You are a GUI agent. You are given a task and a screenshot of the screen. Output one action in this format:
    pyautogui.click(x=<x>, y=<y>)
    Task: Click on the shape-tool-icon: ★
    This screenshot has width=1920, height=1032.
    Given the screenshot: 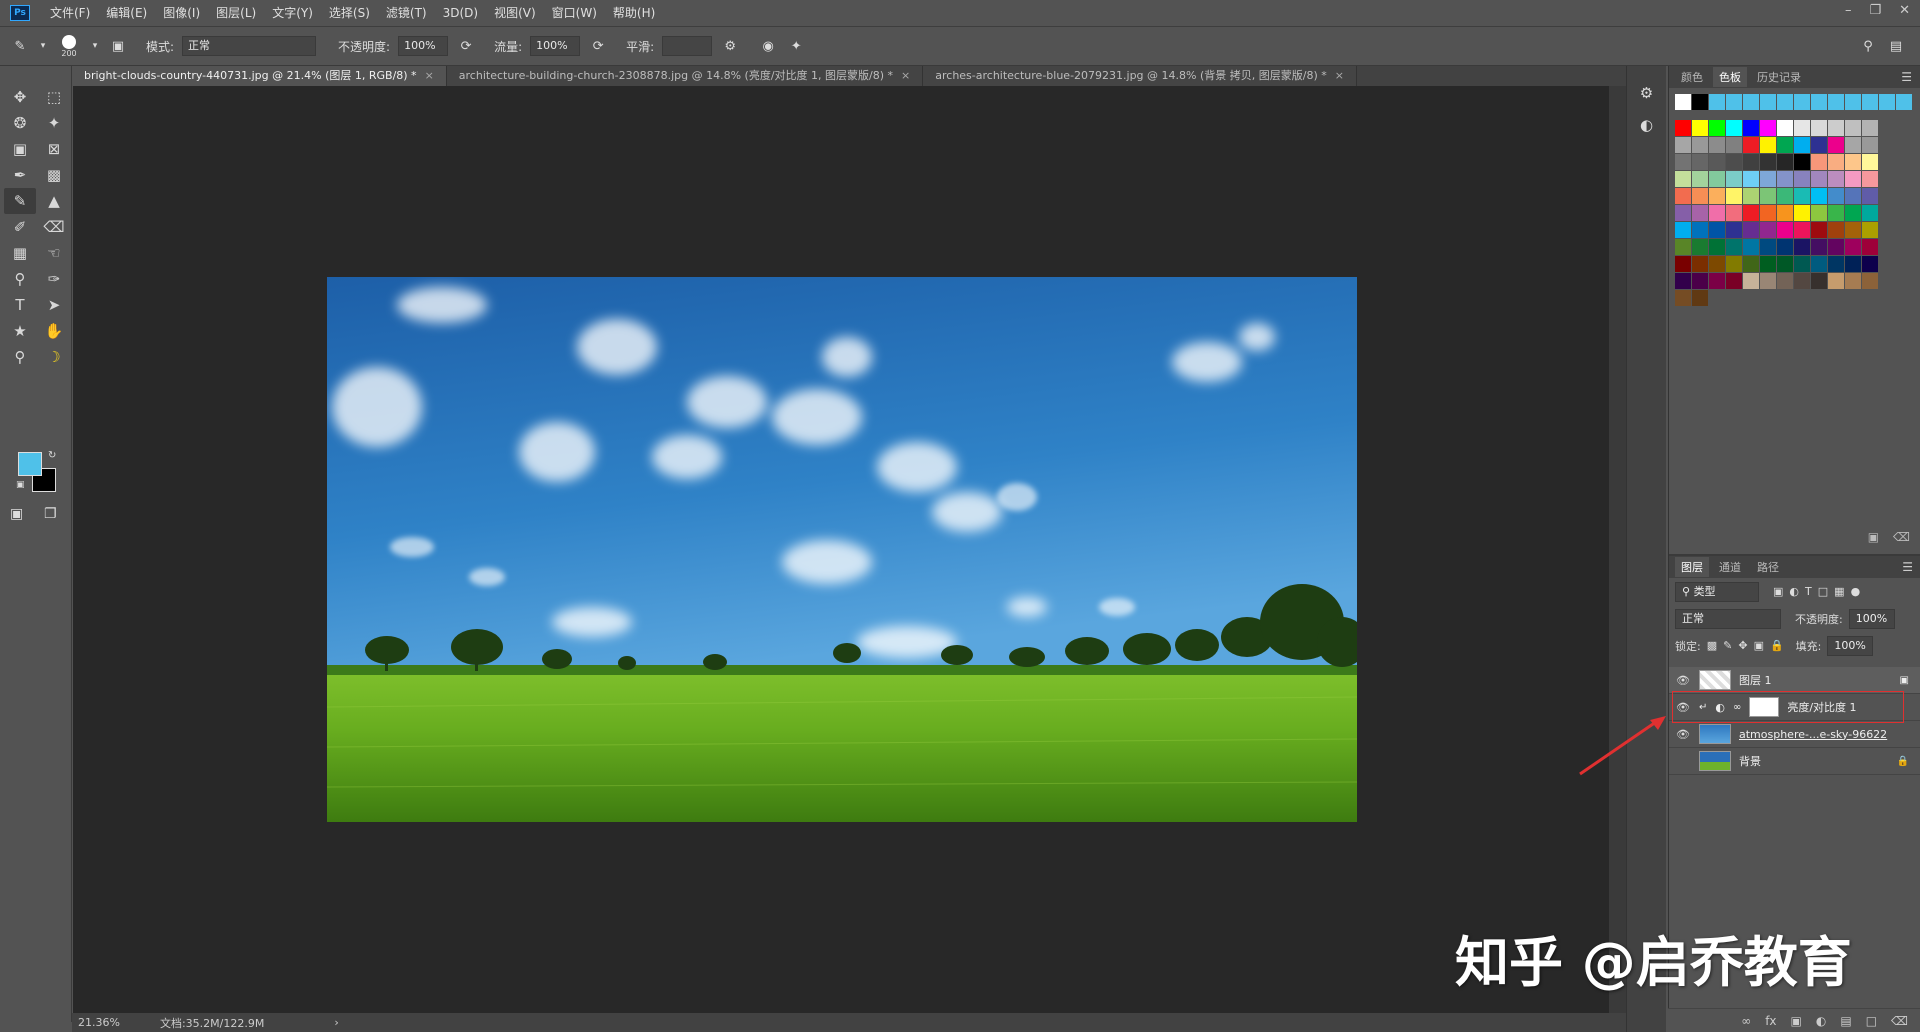 What is the action you would take?
    pyautogui.click(x=20, y=331)
    